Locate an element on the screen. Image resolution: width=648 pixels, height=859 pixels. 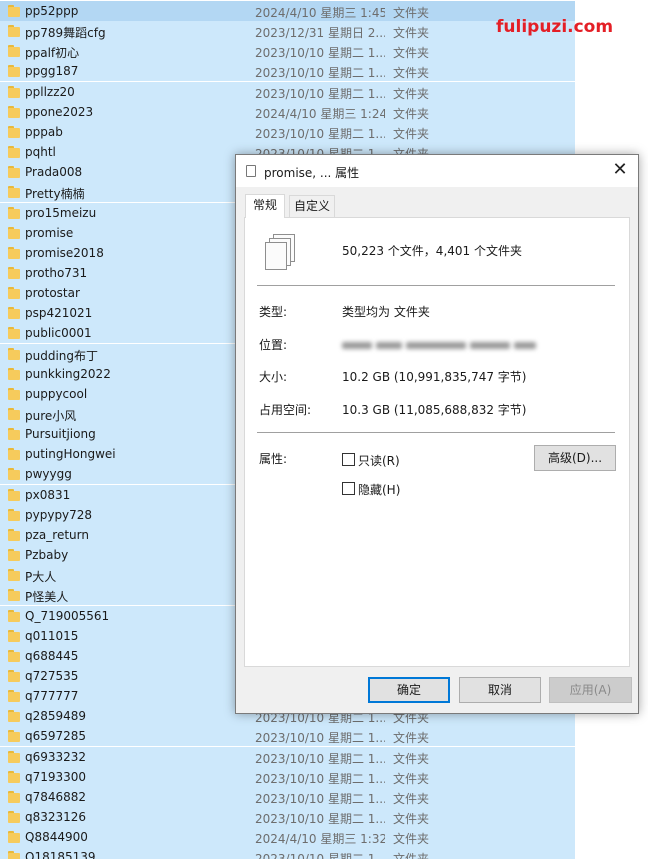
file-name: pp789舞蹈cfg is located at coordinates (65, 33).